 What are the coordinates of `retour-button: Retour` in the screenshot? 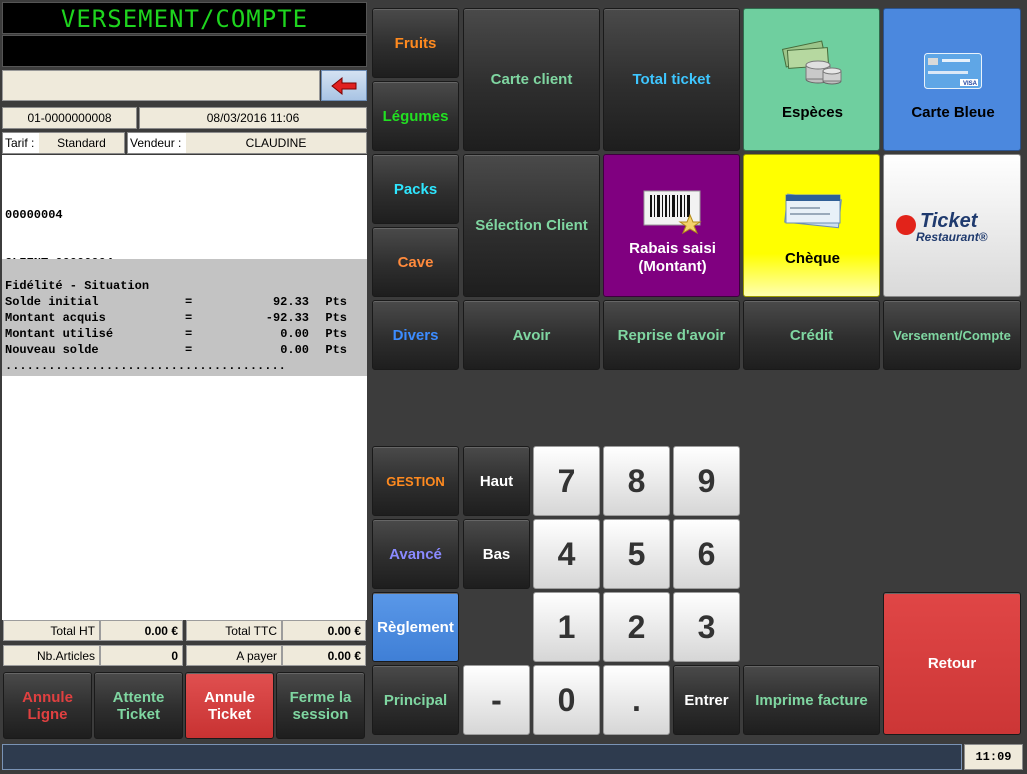 It's located at (952, 663).